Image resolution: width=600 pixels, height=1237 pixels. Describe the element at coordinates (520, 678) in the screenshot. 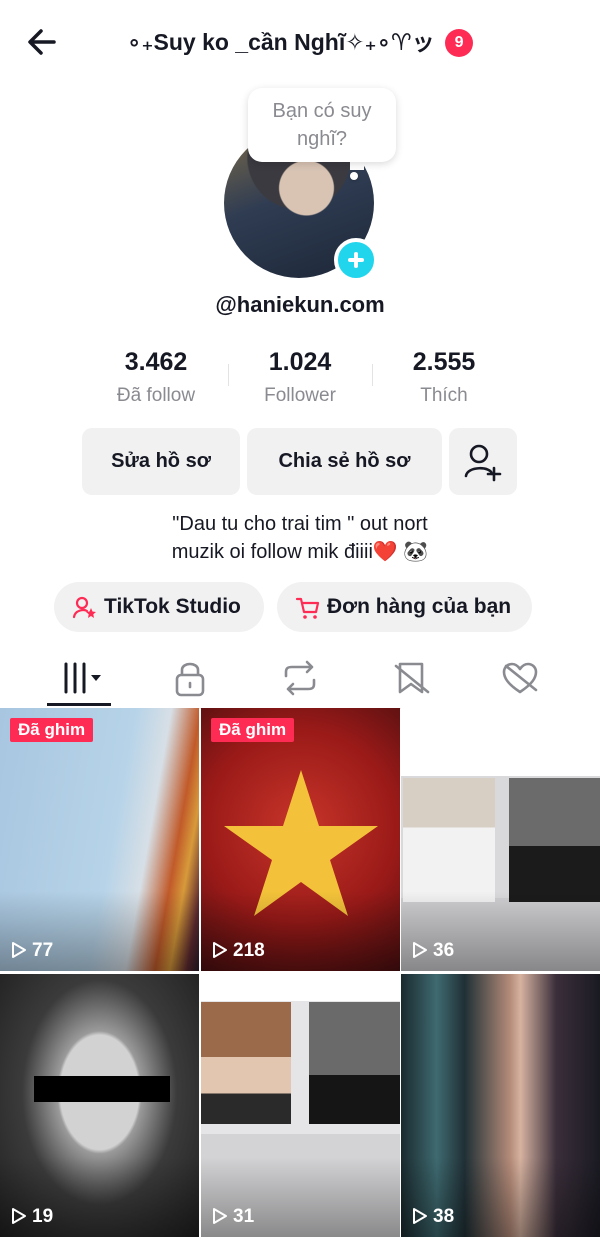

I see `liked-heart-icon` at that location.